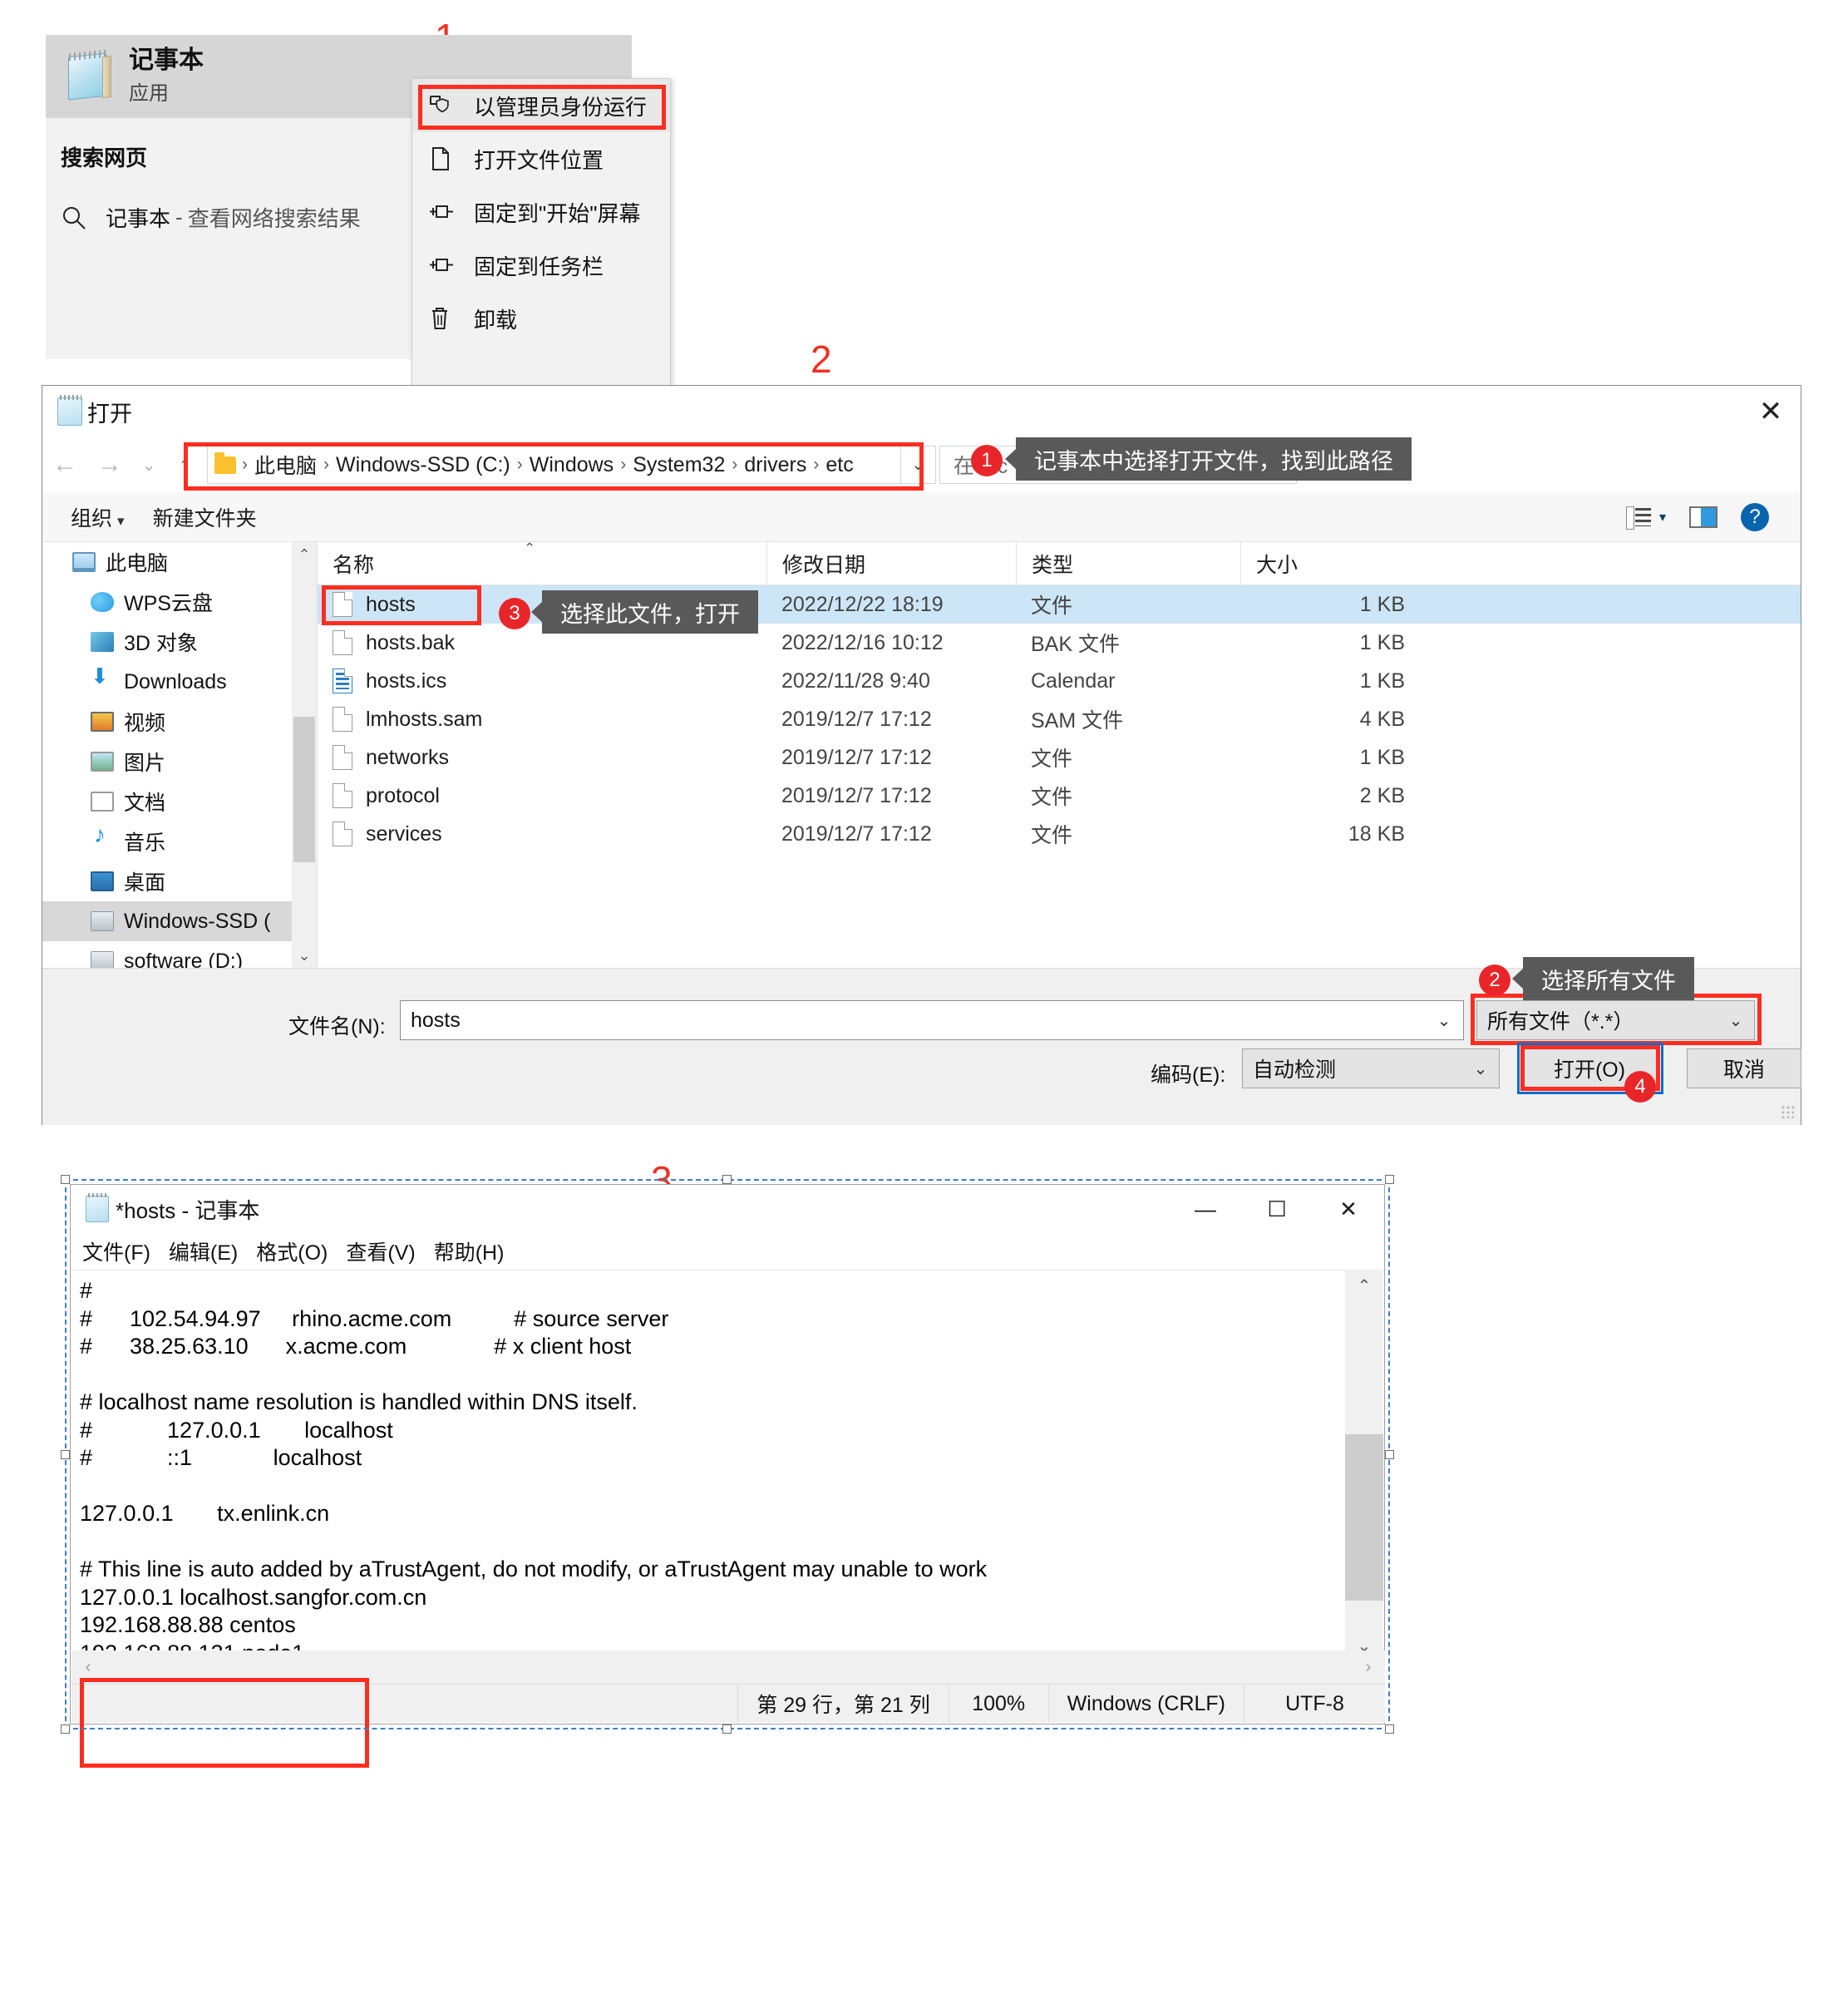 The width and height of the screenshot is (1848, 2013). Describe the element at coordinates (184, 464) in the screenshot. I see `up-button: ↑` at that location.